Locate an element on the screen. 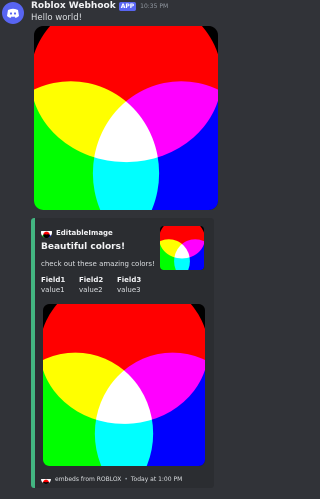 This screenshot has width=320, height=499. field-name: Field2 is located at coordinates (91, 280).